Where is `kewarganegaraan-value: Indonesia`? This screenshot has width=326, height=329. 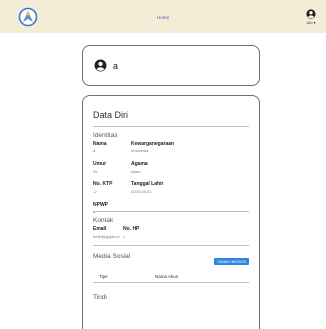 kewarganegaraan-value: Indonesia is located at coordinates (140, 150).